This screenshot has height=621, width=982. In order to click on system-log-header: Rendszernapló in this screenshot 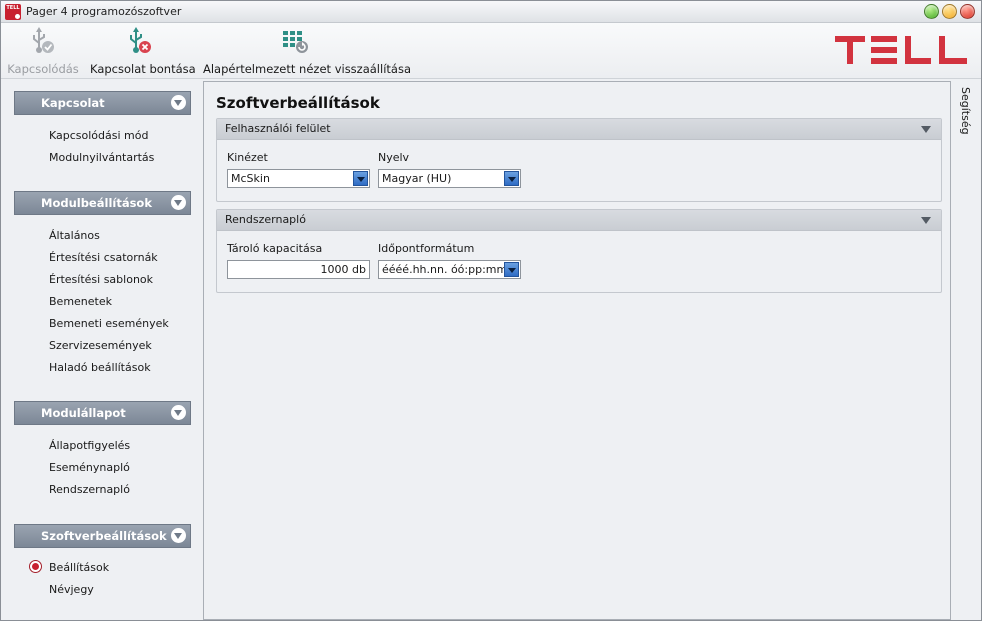, I will do `click(579, 220)`.